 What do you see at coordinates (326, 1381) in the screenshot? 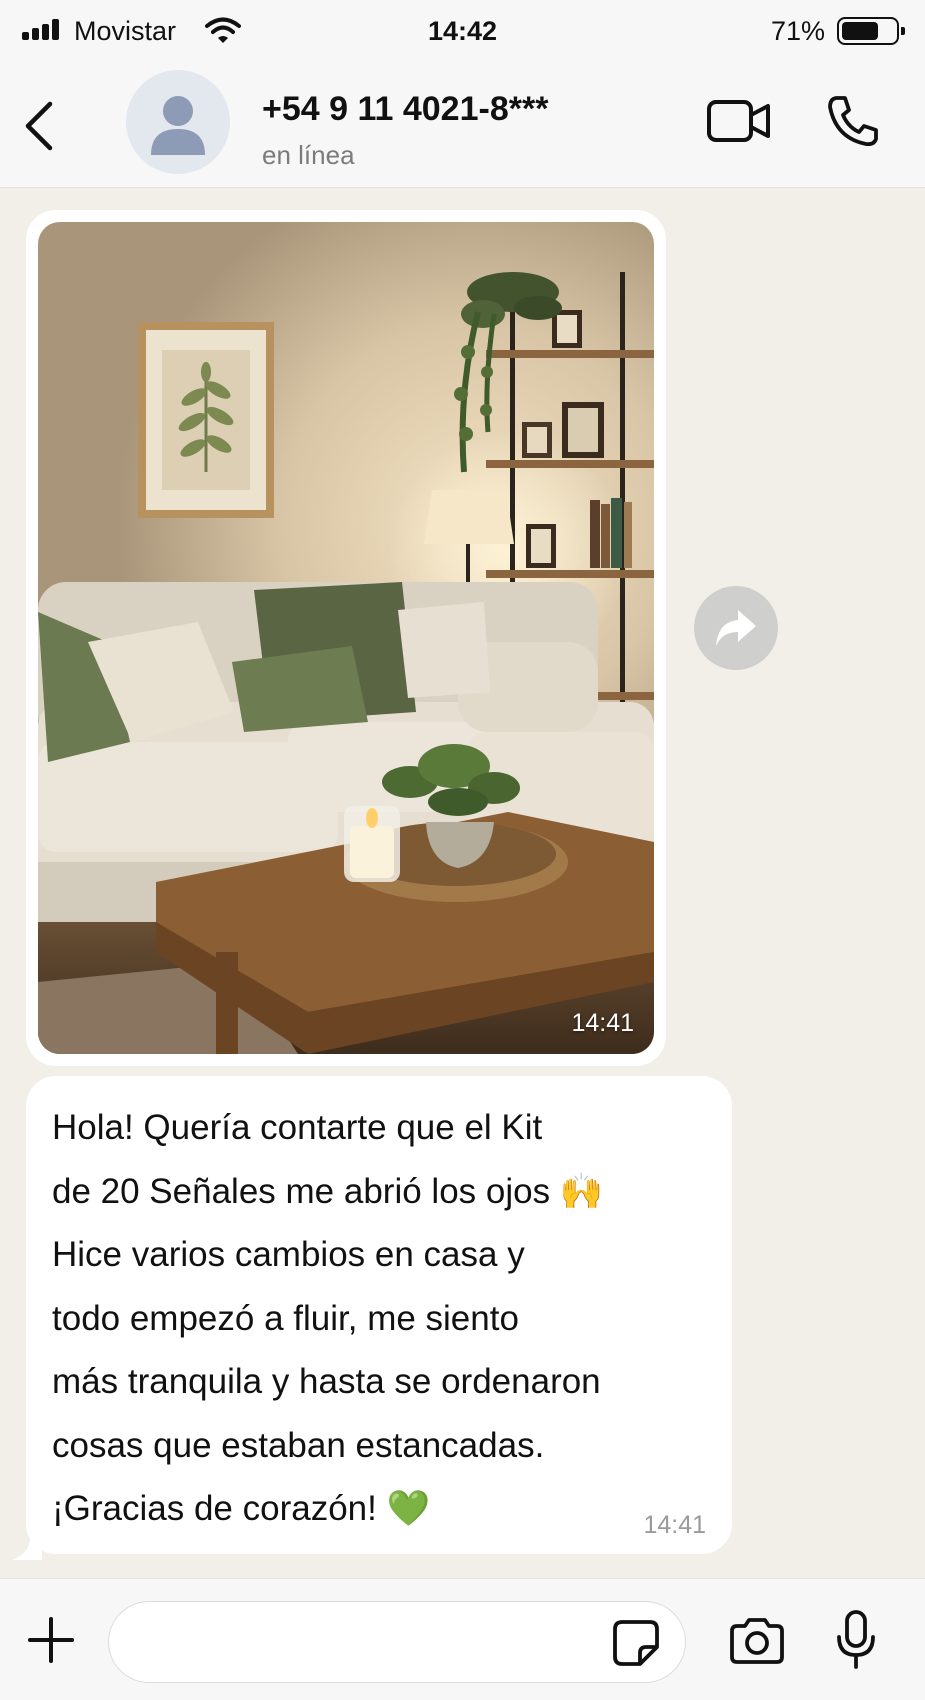
I see `message-line: más tranquila y hasta se ordenaron` at bounding box center [326, 1381].